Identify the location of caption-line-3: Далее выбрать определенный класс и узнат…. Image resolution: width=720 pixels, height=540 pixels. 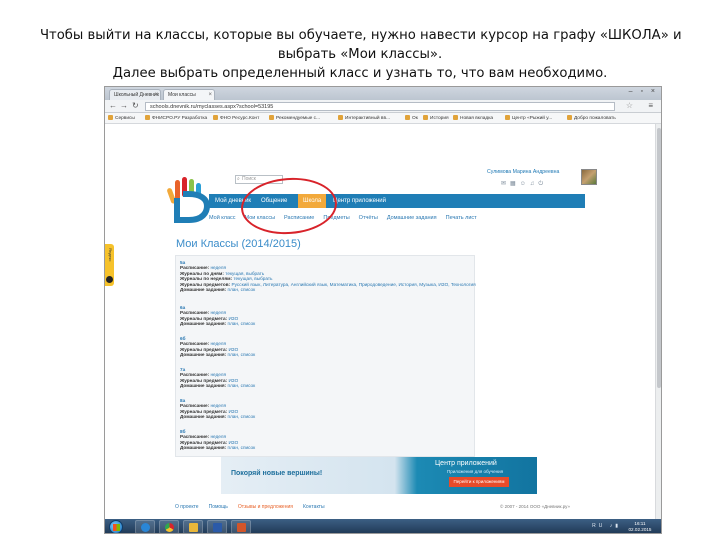
(360, 73).